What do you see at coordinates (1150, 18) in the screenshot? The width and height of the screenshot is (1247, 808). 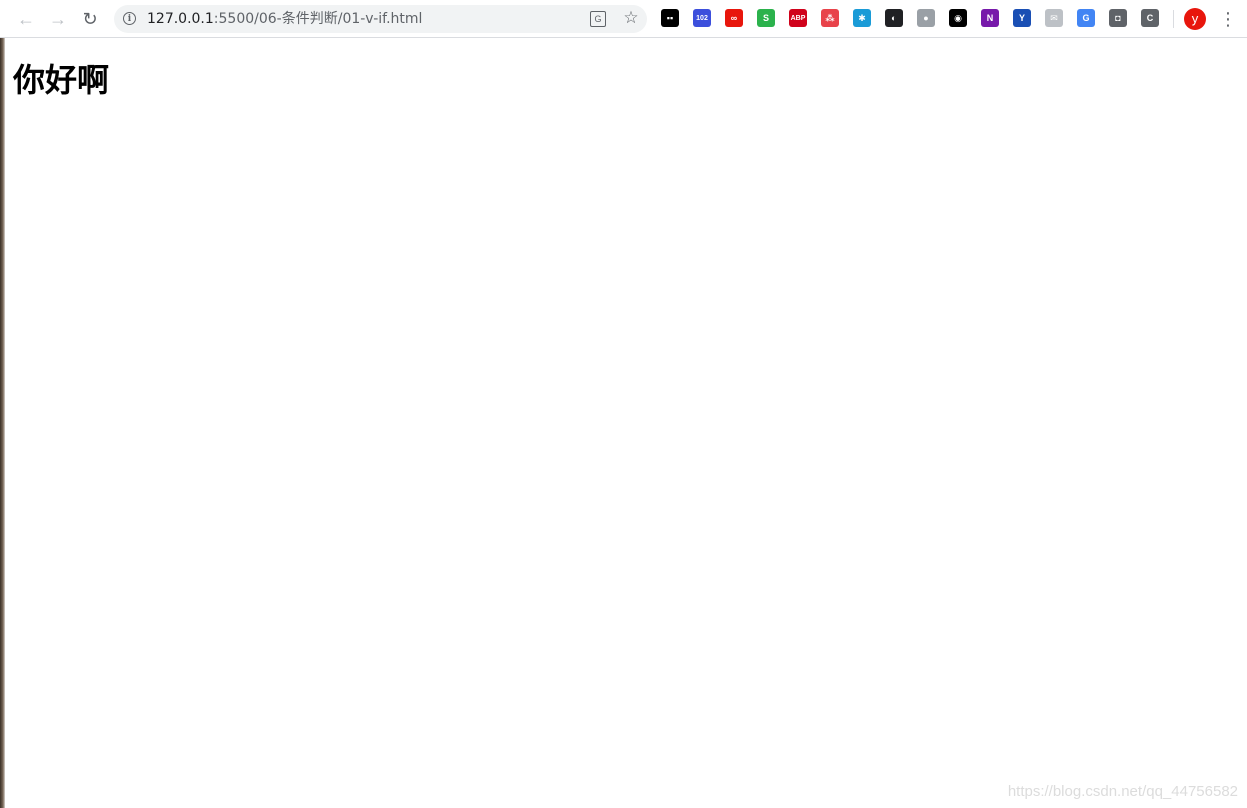 I see `ci-extension-icon: C` at bounding box center [1150, 18].